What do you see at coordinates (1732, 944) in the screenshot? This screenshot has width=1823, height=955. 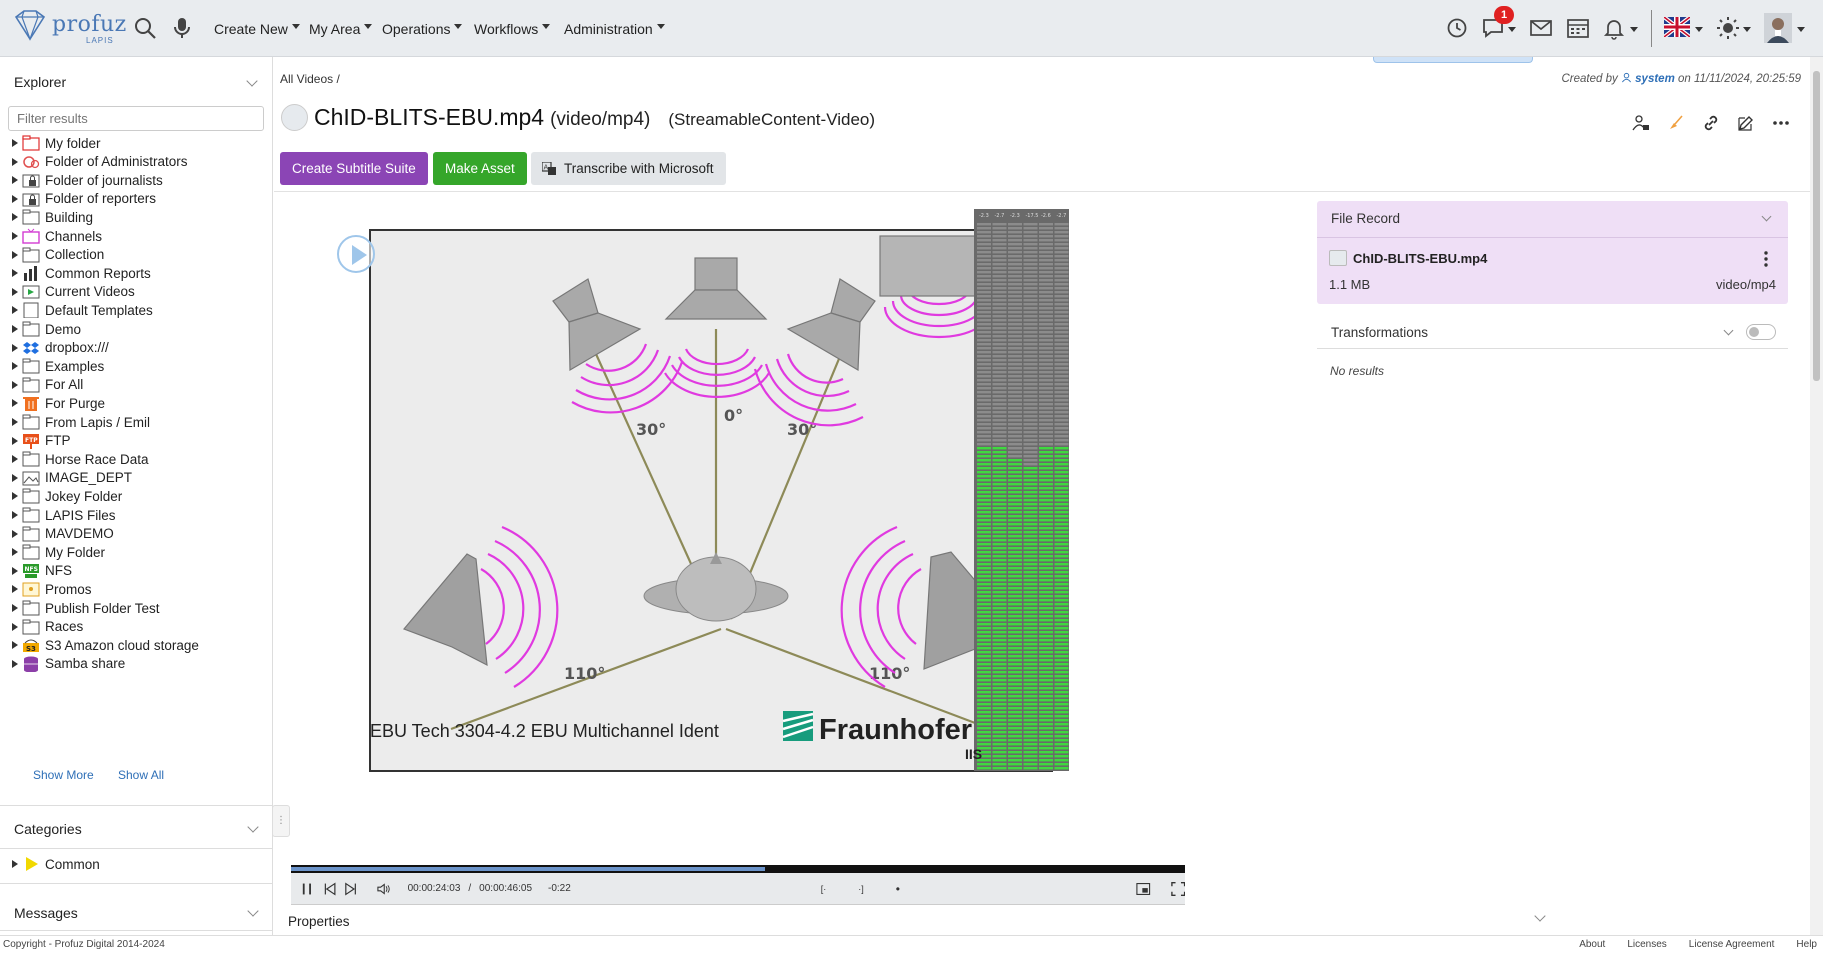 I see `footer-link-license-agreement: License Agreement` at bounding box center [1732, 944].